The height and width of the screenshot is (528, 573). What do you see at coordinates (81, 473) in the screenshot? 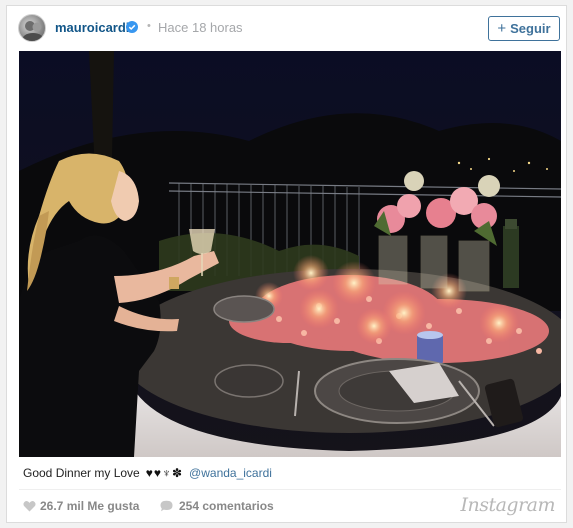
I see `caption-text: Good Dinner my Love` at bounding box center [81, 473].